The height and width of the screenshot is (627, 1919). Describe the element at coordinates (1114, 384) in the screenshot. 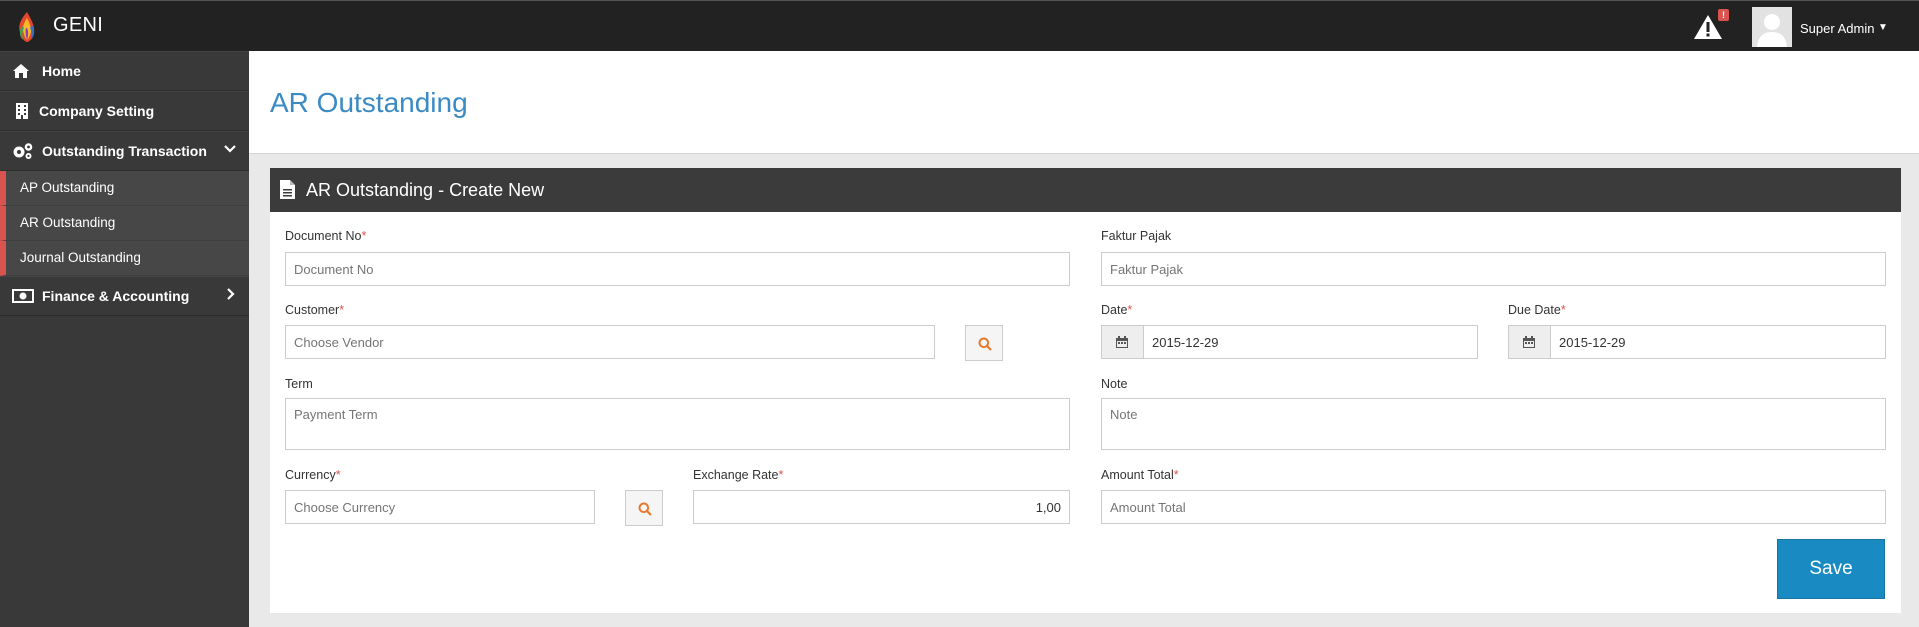

I see `note-label: Note` at that location.